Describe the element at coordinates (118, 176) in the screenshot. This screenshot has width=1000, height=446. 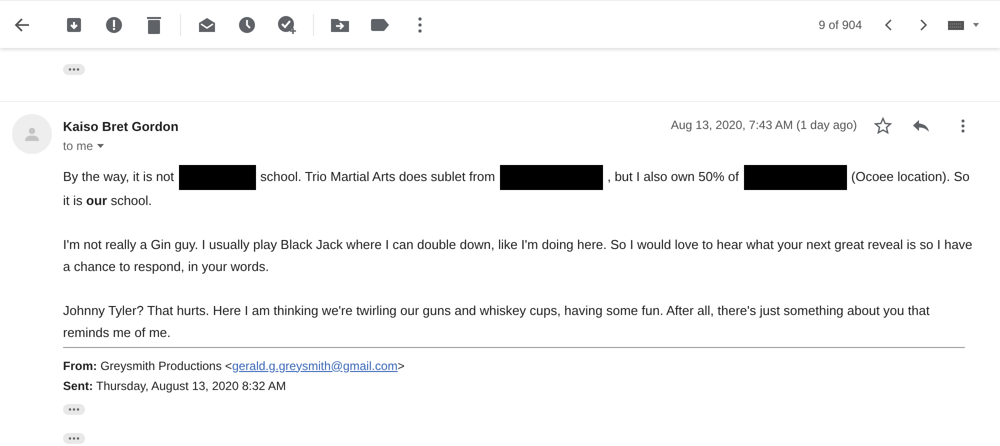
I see `body-text: By the way, it is not` at that location.